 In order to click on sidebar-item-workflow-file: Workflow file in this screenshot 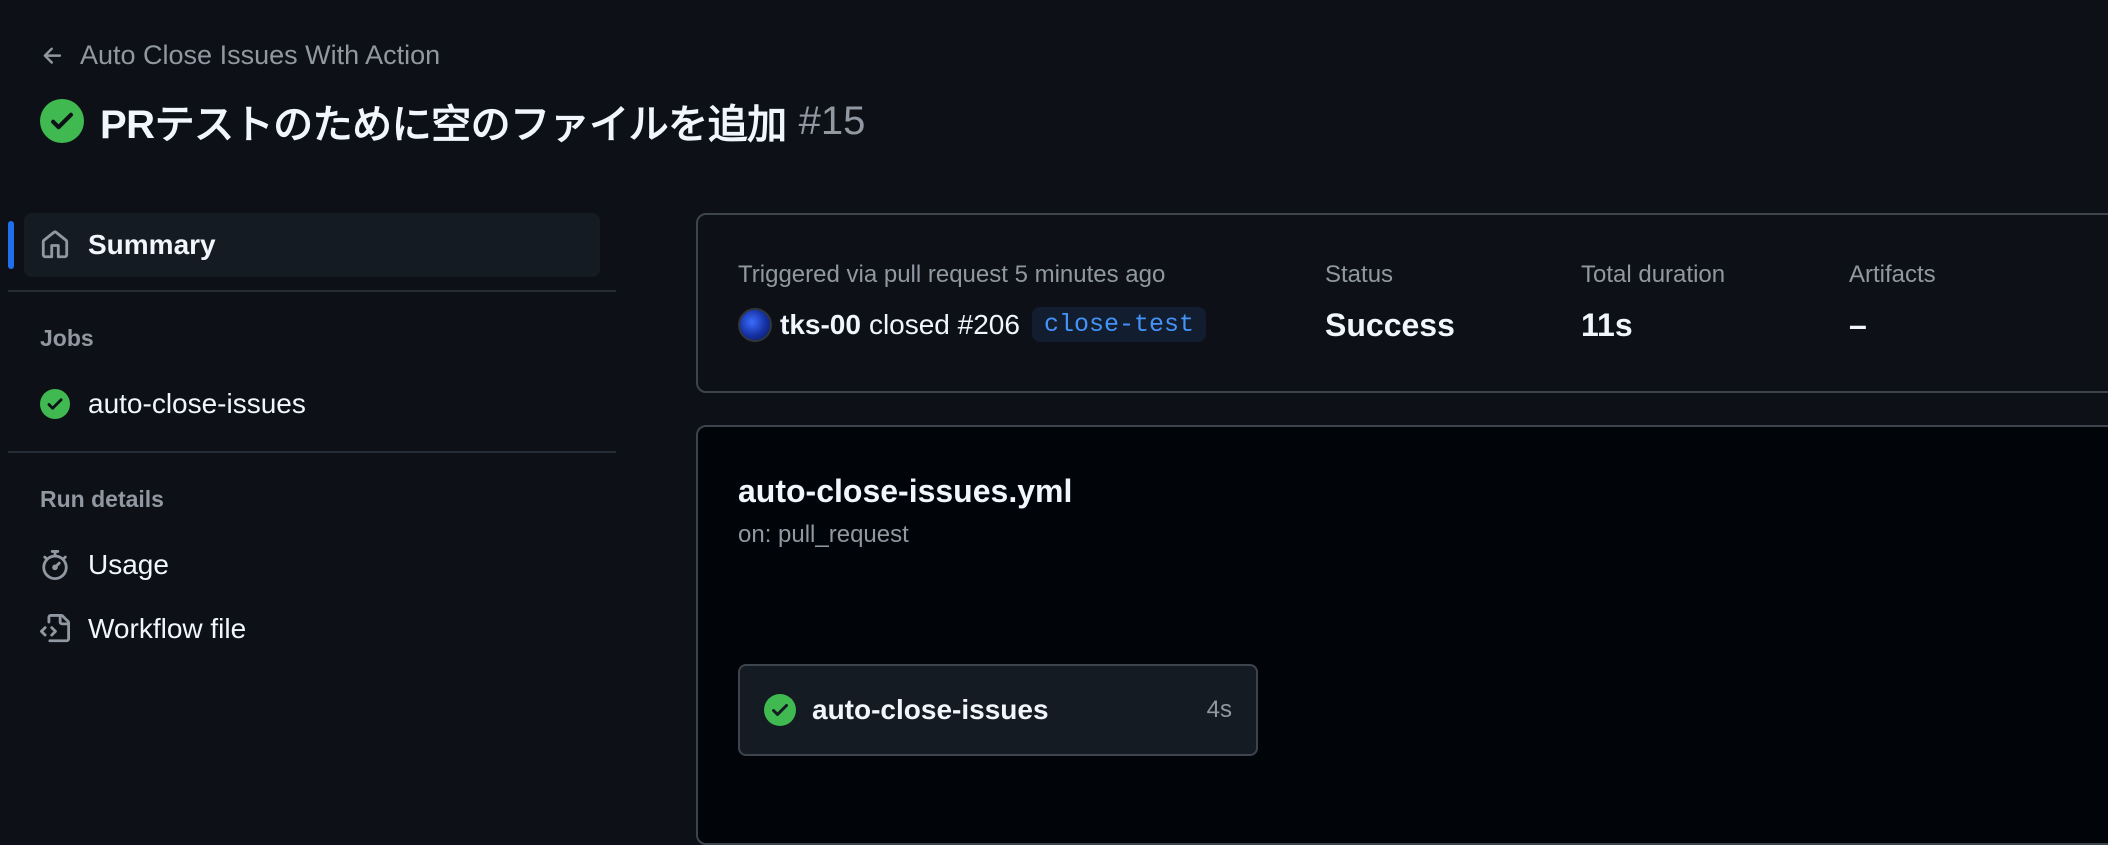, I will do `click(143, 629)`.